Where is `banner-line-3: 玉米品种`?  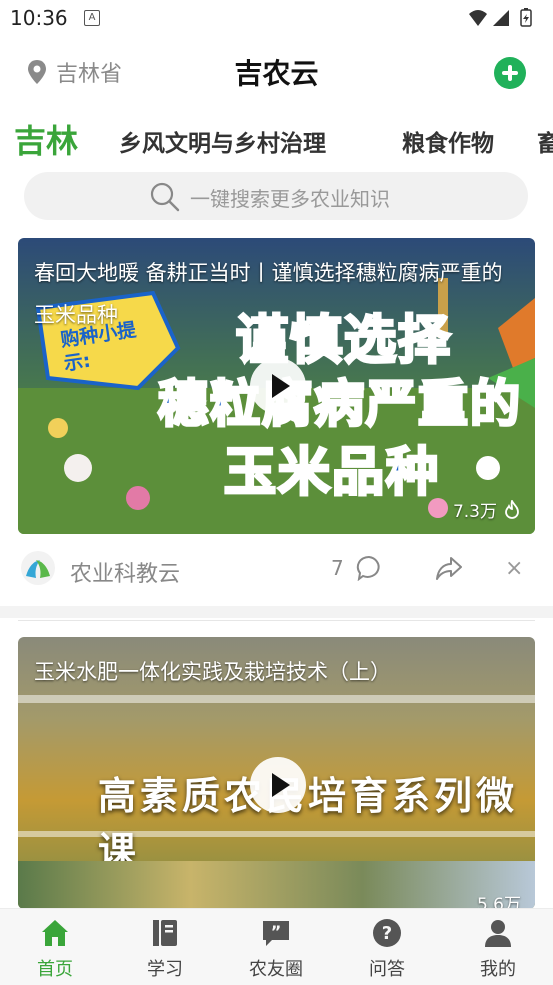 banner-line-3: 玉米品种 is located at coordinates (331, 473).